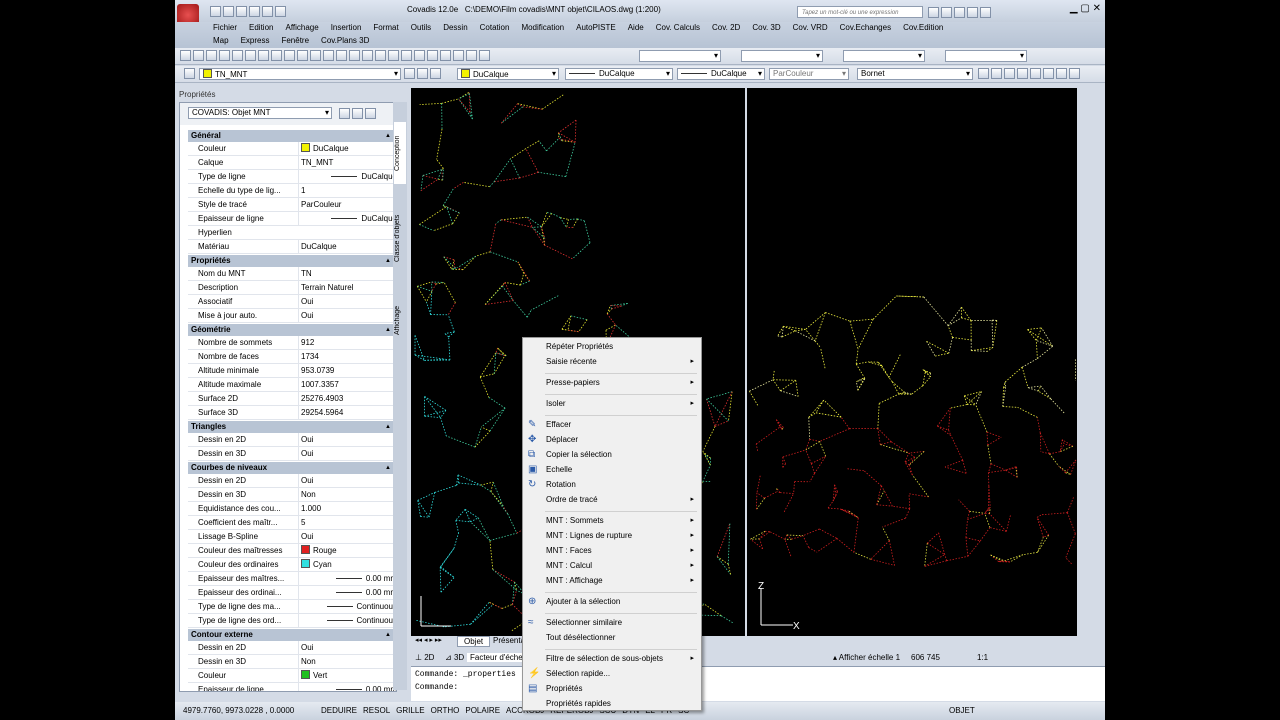  Describe the element at coordinates (347, 342) in the screenshot. I see `property-value: 912` at that location.